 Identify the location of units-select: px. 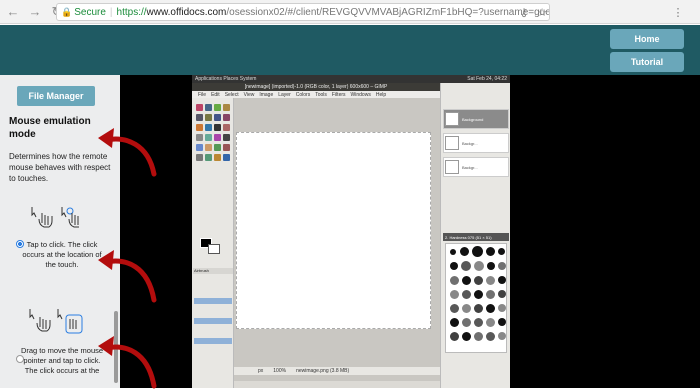
(260, 371).